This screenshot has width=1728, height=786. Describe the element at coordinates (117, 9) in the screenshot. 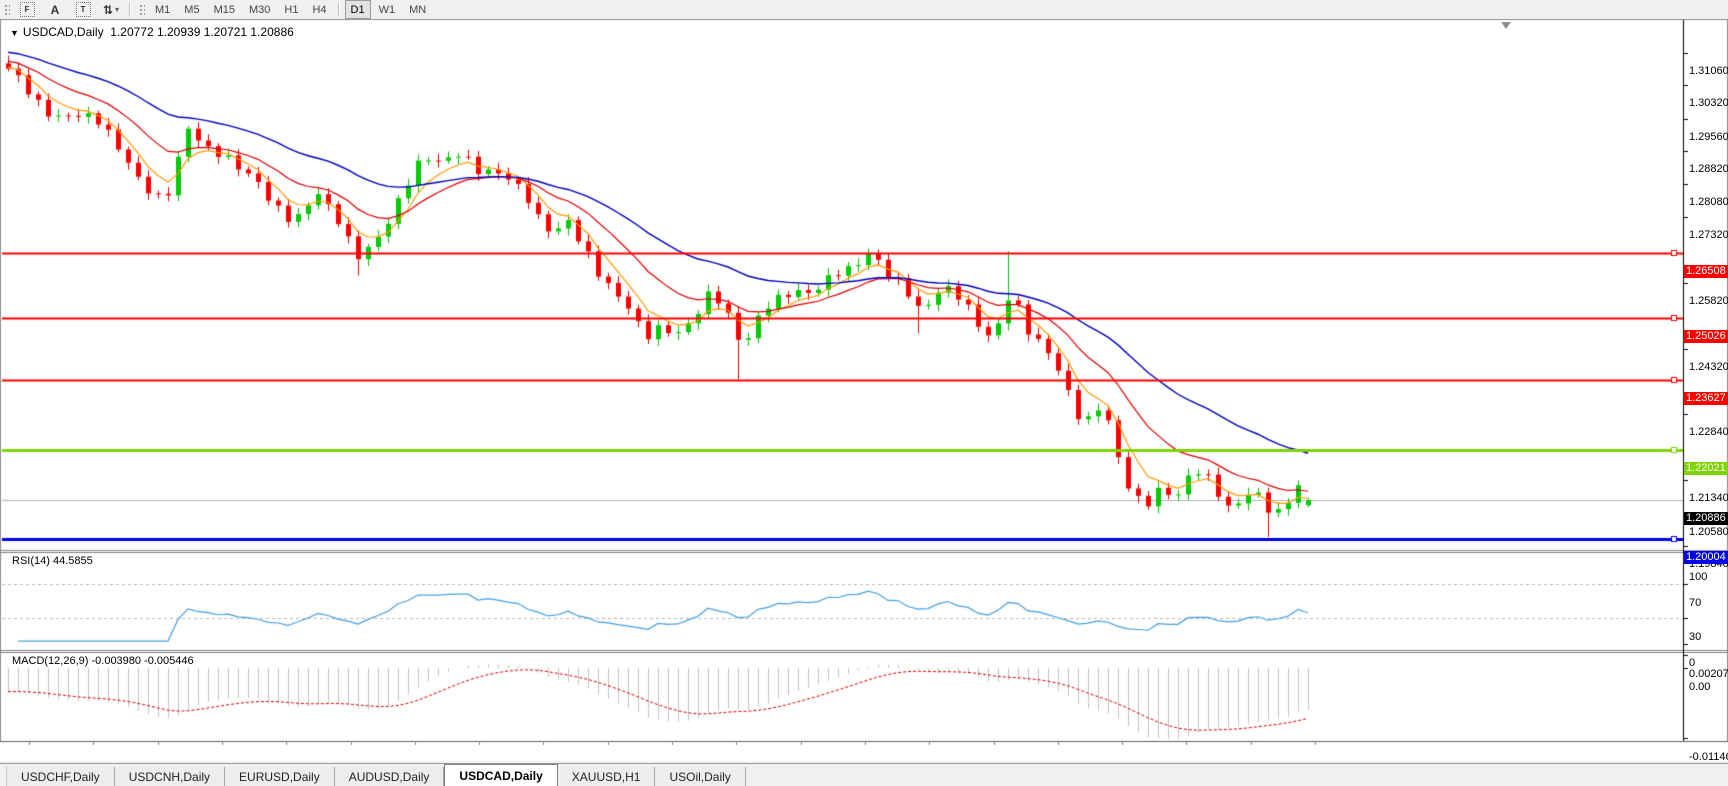

I see `dropdown-caret-icon: ▾` at that location.